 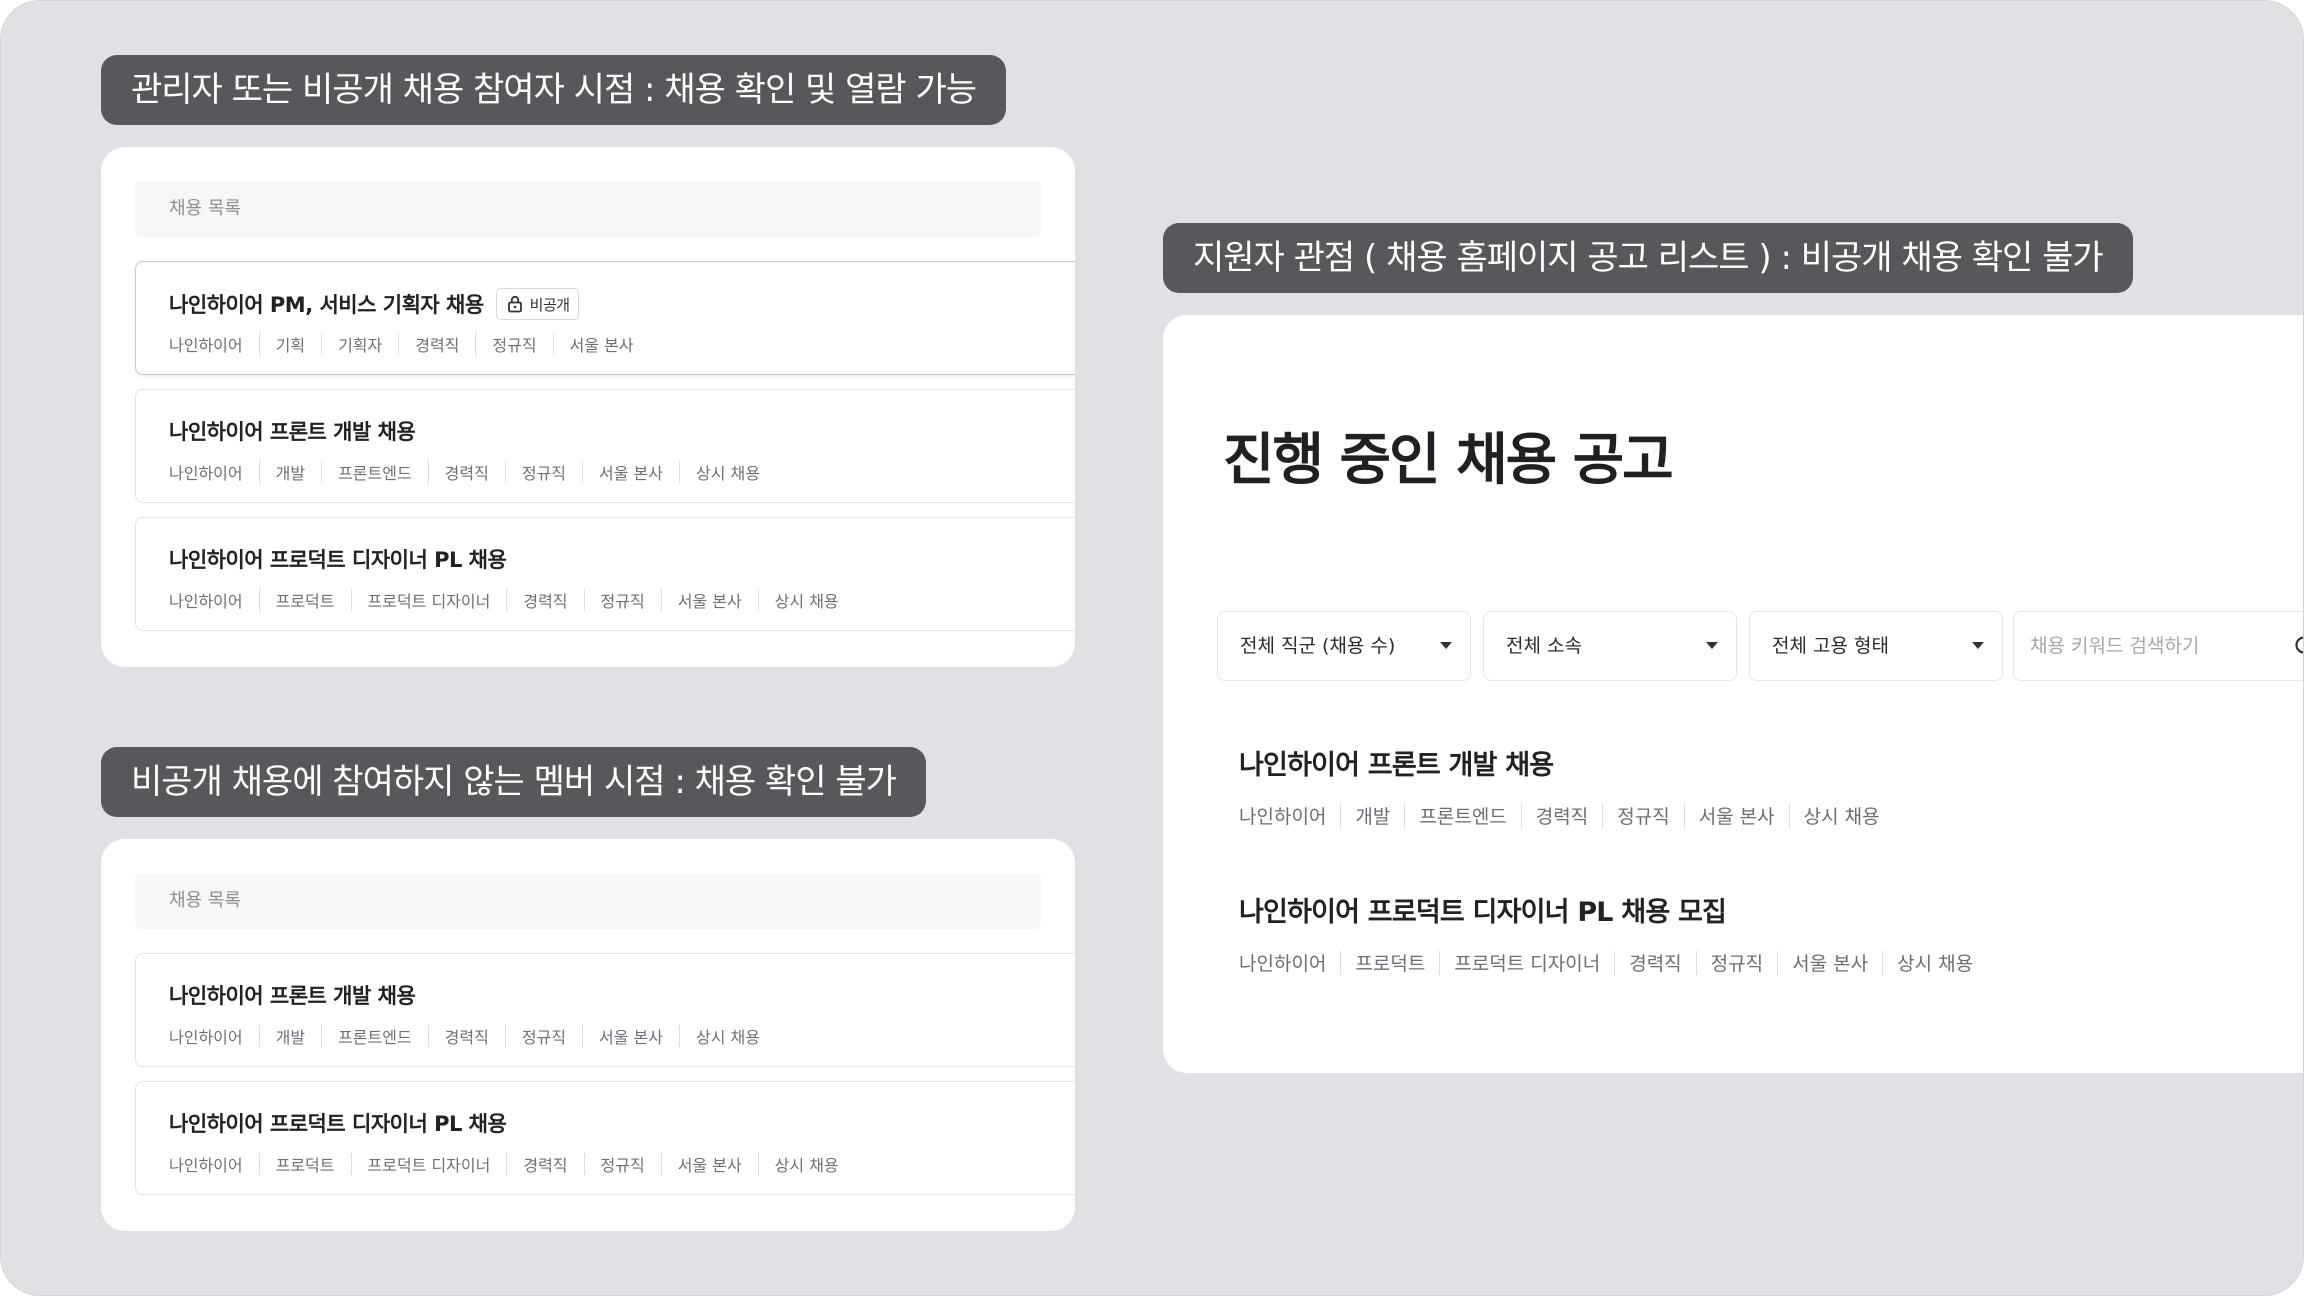 What do you see at coordinates (1606, 962) in the screenshot?
I see `post-tags: 나인하이어 프로덕트 프로덕트 디자이너 경력직 정규직 서울 본사 상시 채용` at bounding box center [1606, 962].